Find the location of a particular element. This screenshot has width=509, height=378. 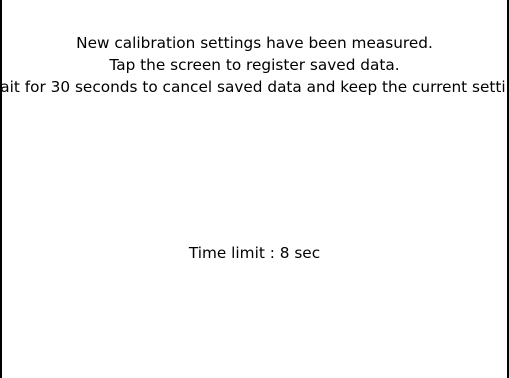

left-border is located at coordinates (1, 189).